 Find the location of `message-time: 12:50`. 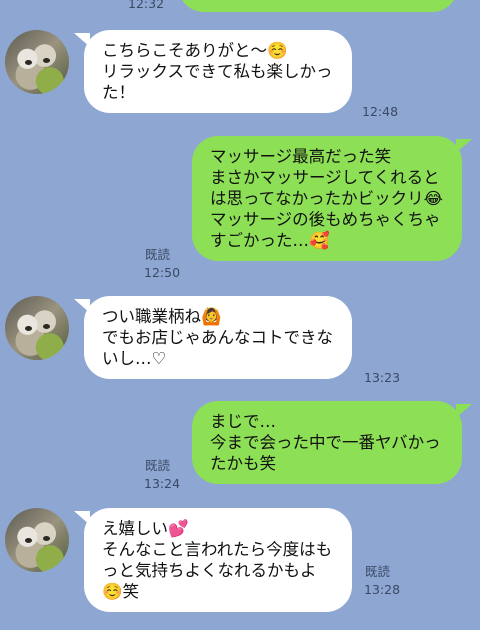

message-time: 12:50 is located at coordinates (162, 272).